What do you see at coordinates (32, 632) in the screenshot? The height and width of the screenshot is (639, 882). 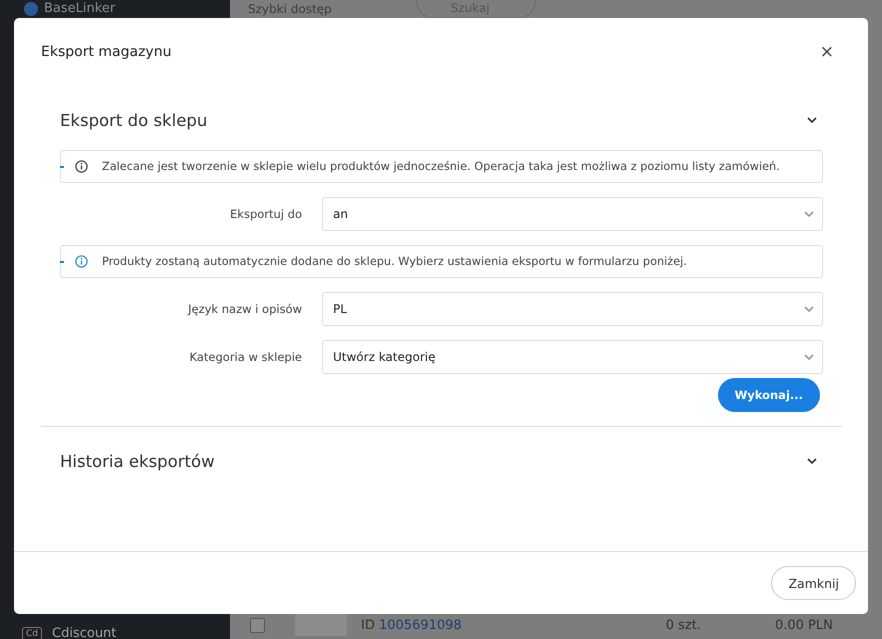 I see `sidebar-item-badge: Cd` at bounding box center [32, 632].